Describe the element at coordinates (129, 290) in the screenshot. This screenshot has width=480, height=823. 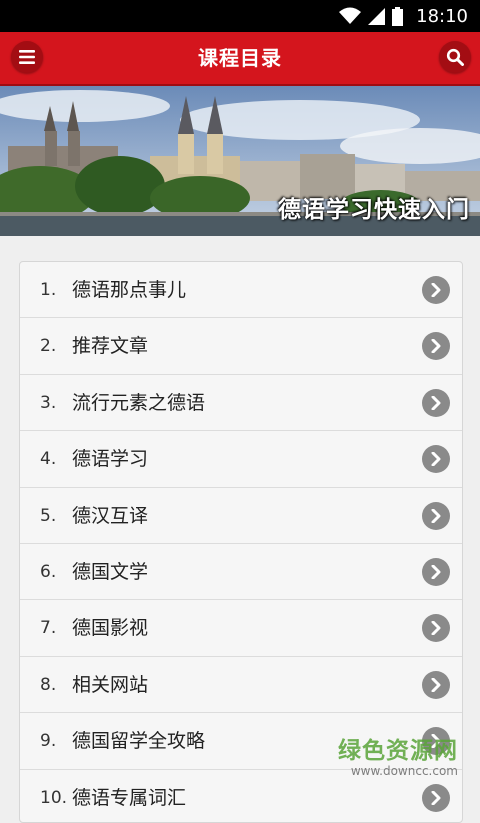
I see `item-label: 德语那点事儿` at that location.